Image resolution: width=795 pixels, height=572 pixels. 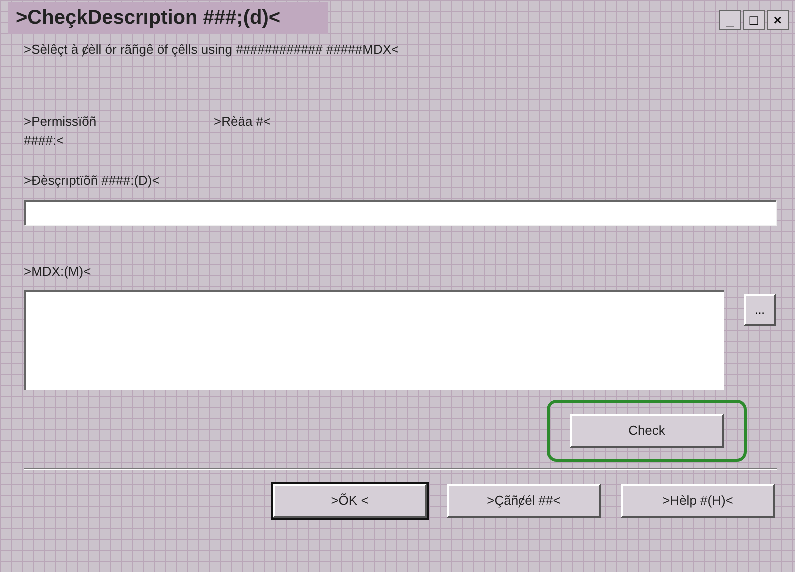 What do you see at coordinates (243, 121) in the screenshot?
I see `permission-value: >Rèäa #<` at bounding box center [243, 121].